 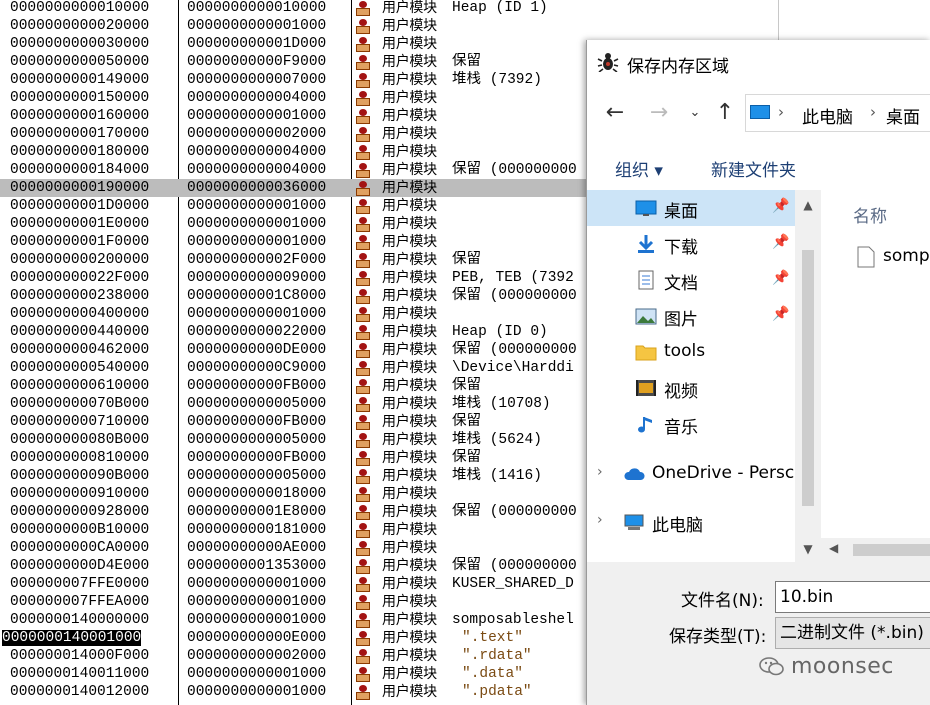 I want to click on nav-item-this-pc: › 此电脑, so click(x=691, y=522).